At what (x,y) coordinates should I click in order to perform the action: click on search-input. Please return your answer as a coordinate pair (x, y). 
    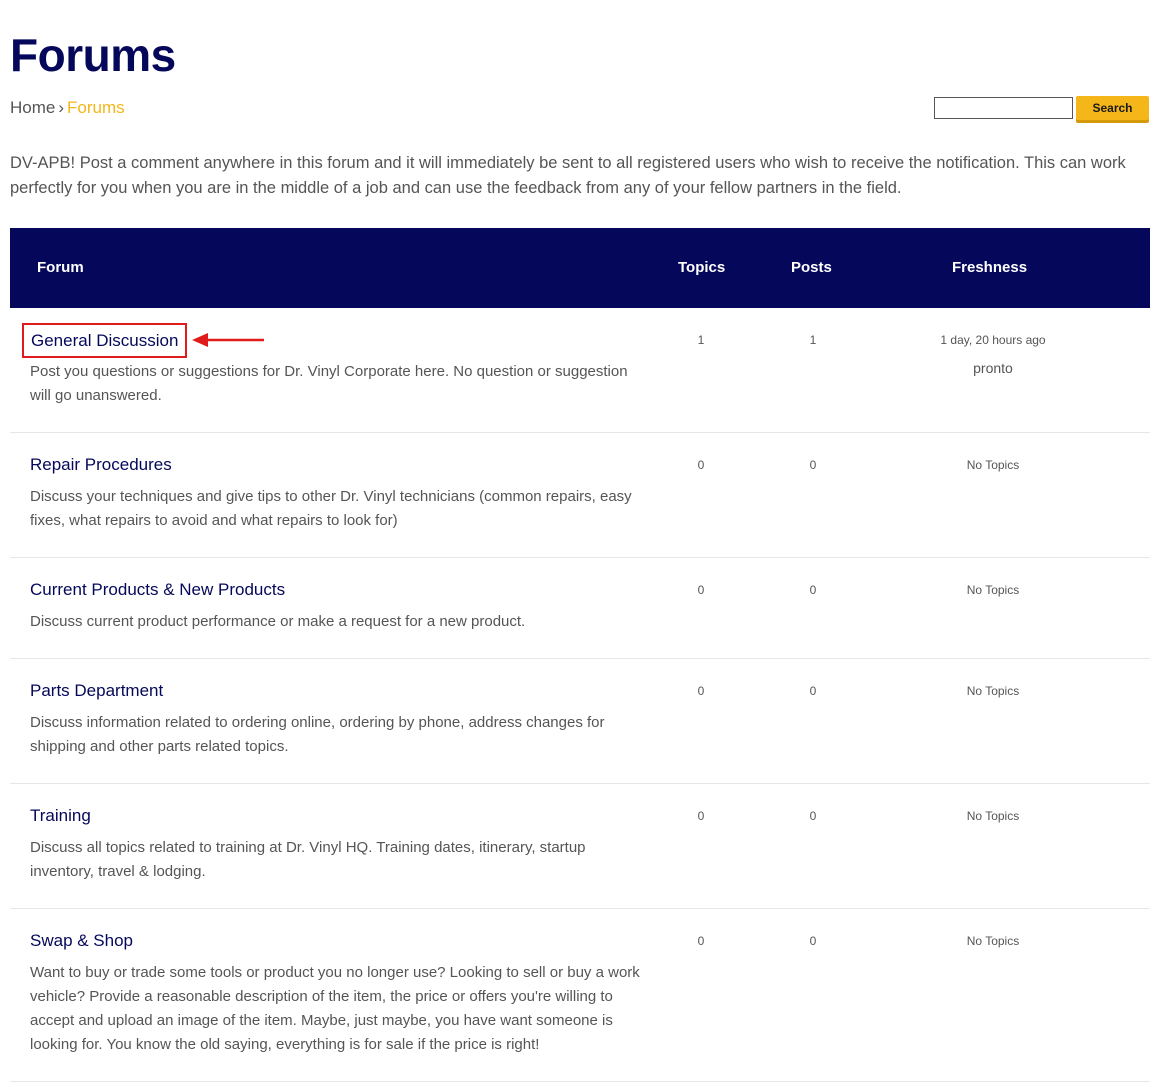
    Looking at the image, I should click on (1003, 108).